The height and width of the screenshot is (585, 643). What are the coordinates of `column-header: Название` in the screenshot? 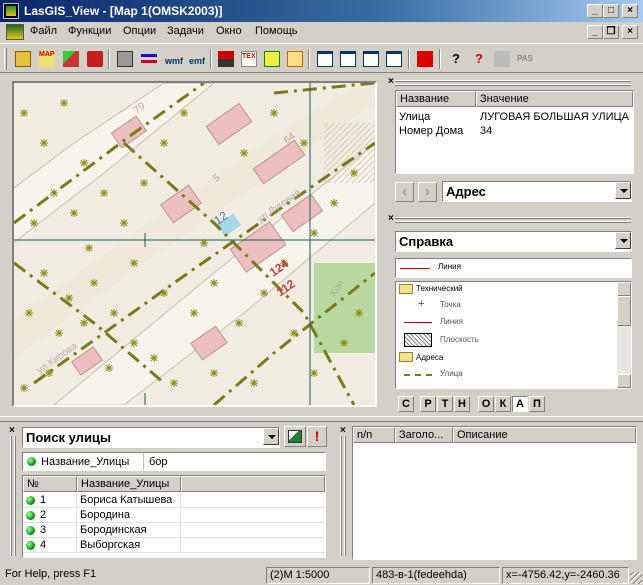 It's located at (436, 99).